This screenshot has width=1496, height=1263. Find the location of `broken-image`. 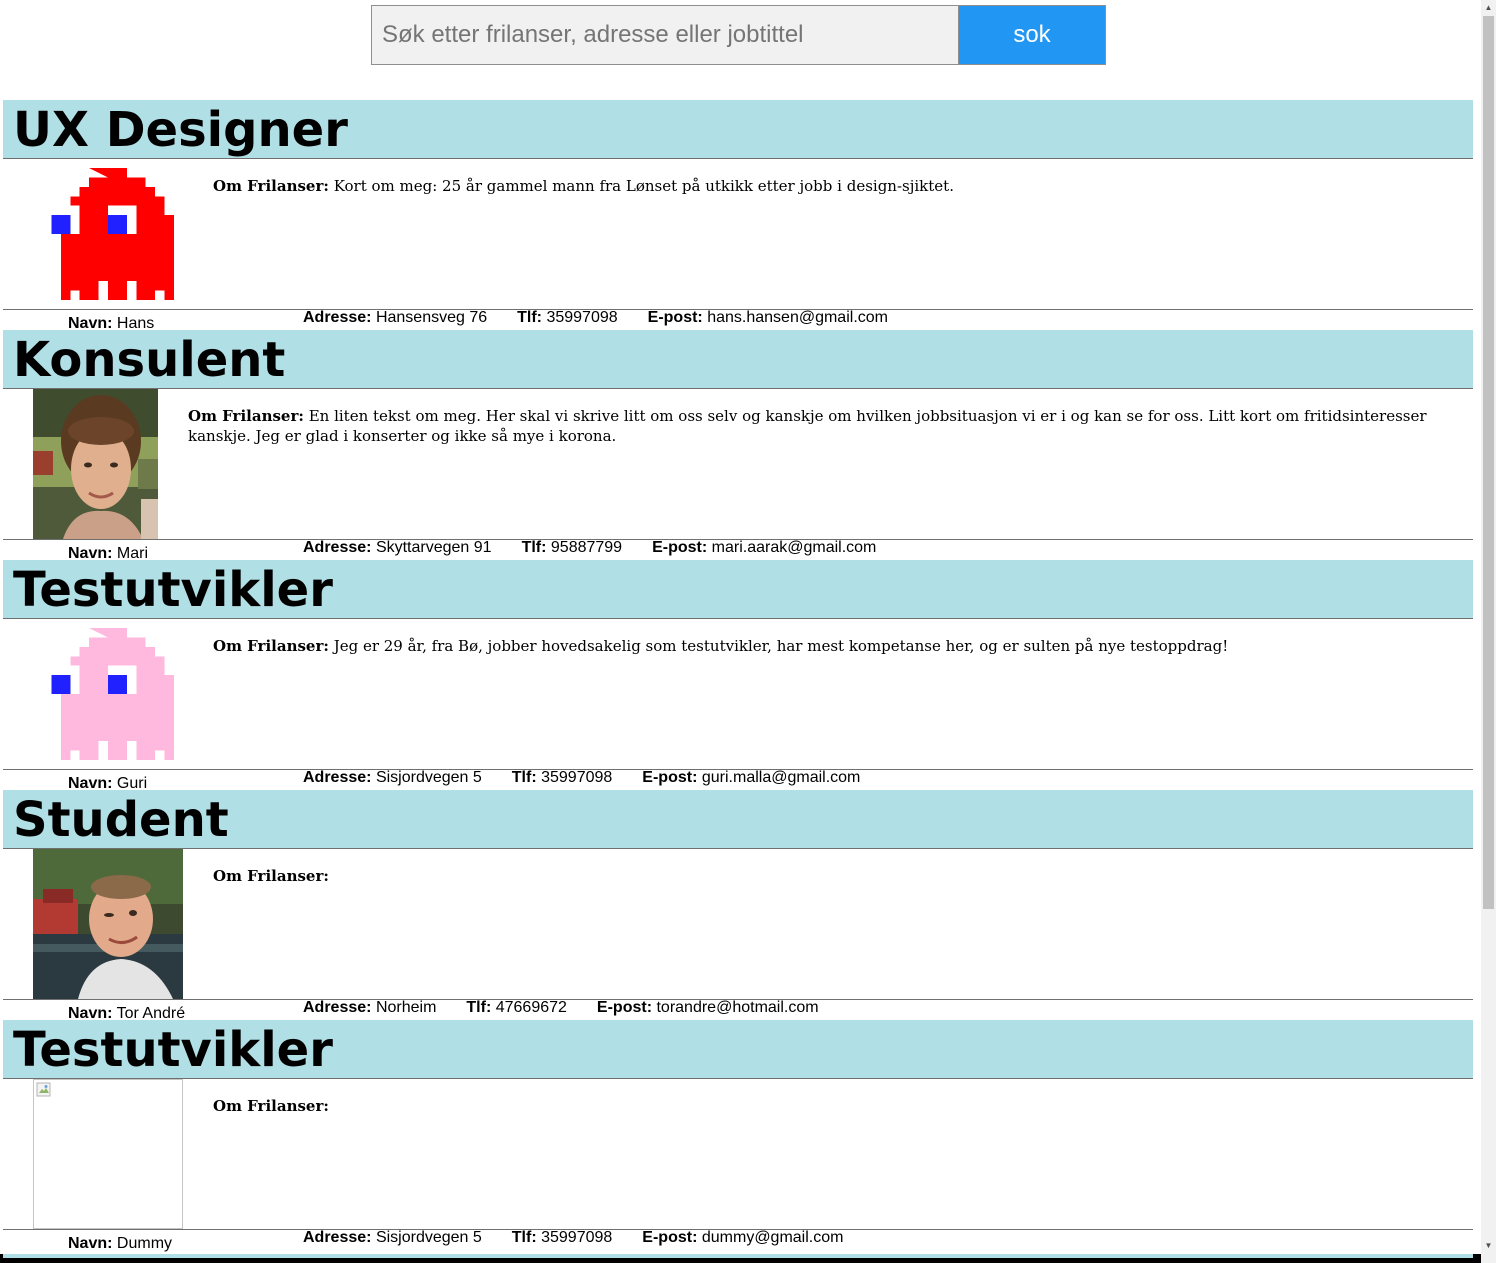

broken-image is located at coordinates (108, 1154).